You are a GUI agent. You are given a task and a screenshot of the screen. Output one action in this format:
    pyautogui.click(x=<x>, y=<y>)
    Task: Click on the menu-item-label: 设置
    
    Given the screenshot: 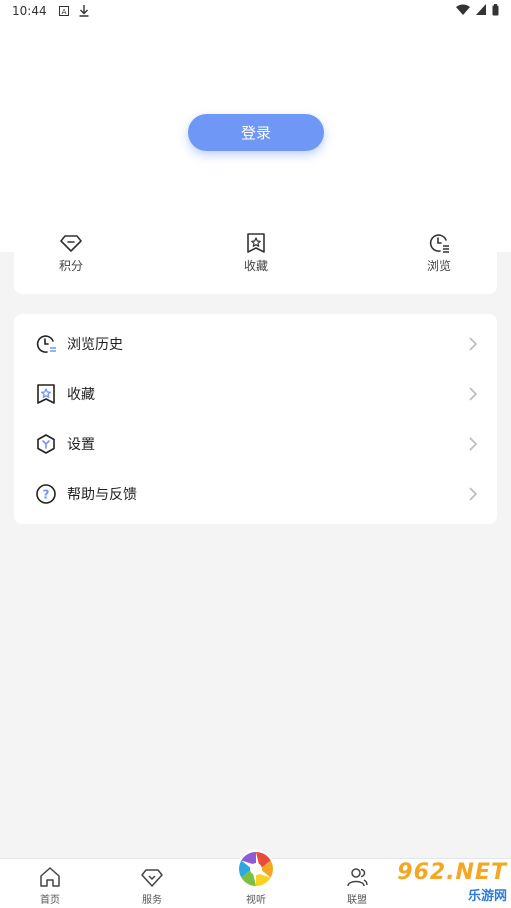 What is the action you would take?
    pyautogui.click(x=81, y=445)
    